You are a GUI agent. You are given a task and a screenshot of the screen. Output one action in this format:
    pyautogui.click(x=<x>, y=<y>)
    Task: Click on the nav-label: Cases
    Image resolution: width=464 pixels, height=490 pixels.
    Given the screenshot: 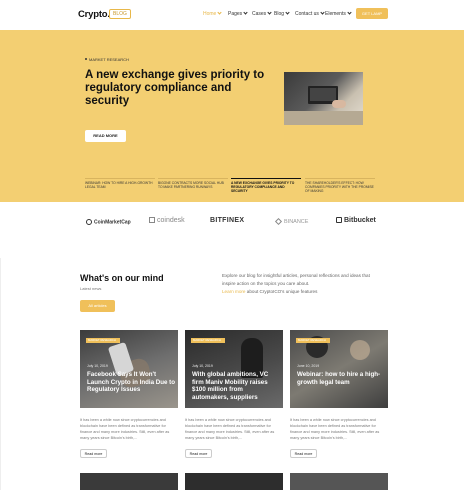 What is the action you would take?
    pyautogui.click(x=259, y=14)
    